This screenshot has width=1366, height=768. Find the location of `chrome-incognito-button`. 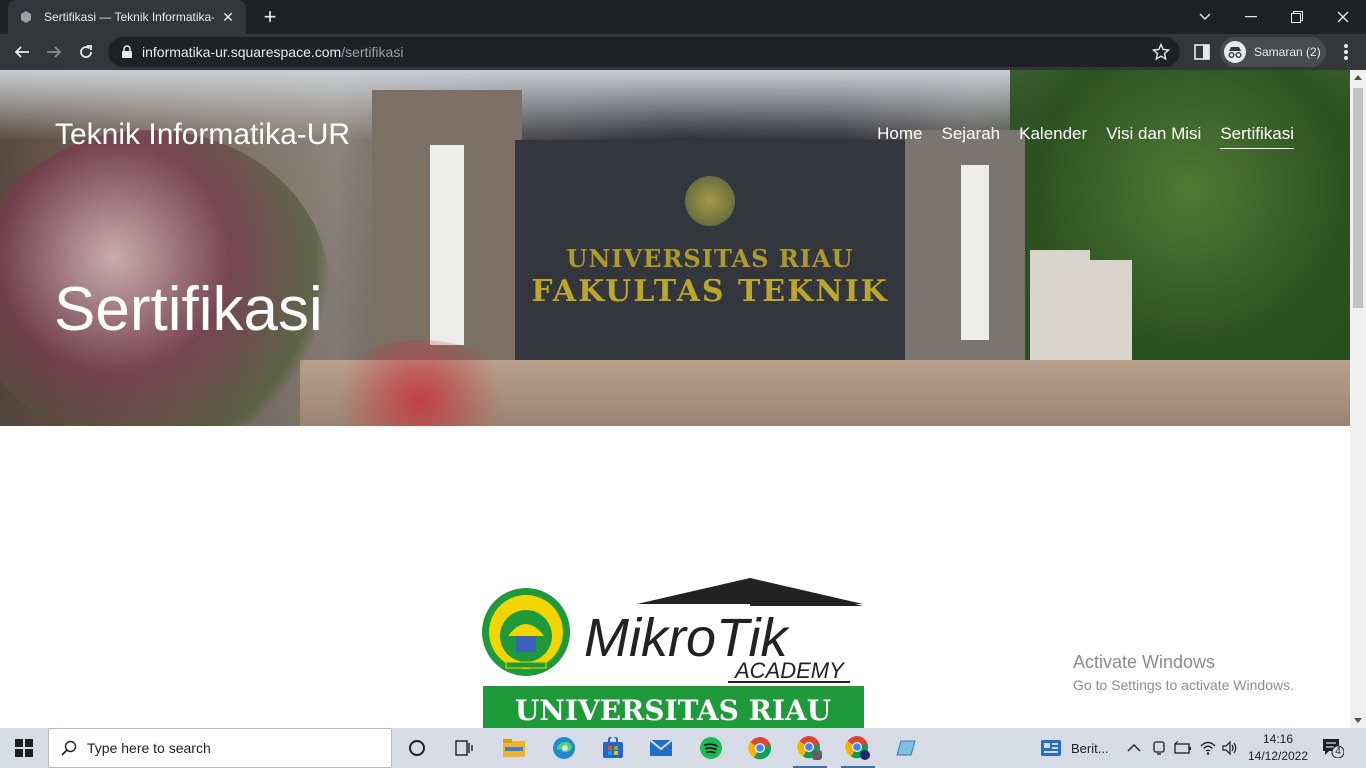

chrome-incognito-button is located at coordinates (858, 748).